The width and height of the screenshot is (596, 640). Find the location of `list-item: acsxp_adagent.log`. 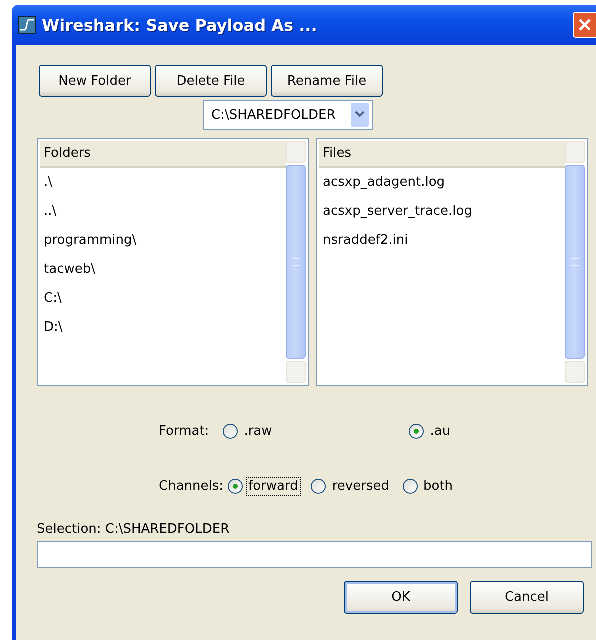

list-item: acsxp_adagent.log is located at coordinates (442, 182).